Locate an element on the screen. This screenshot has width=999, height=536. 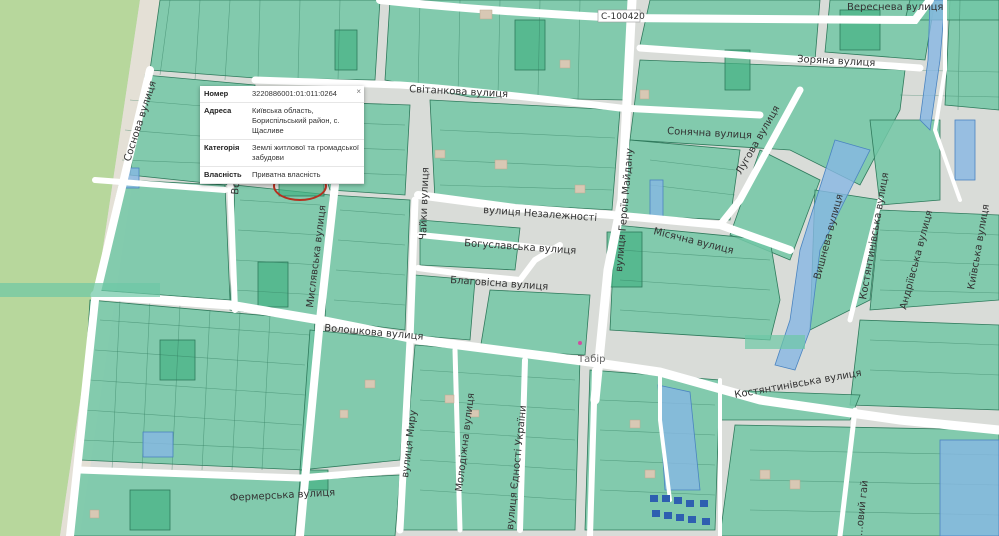
info-row-ownership: Власність Приватна власність is located at coordinates (282, 175).